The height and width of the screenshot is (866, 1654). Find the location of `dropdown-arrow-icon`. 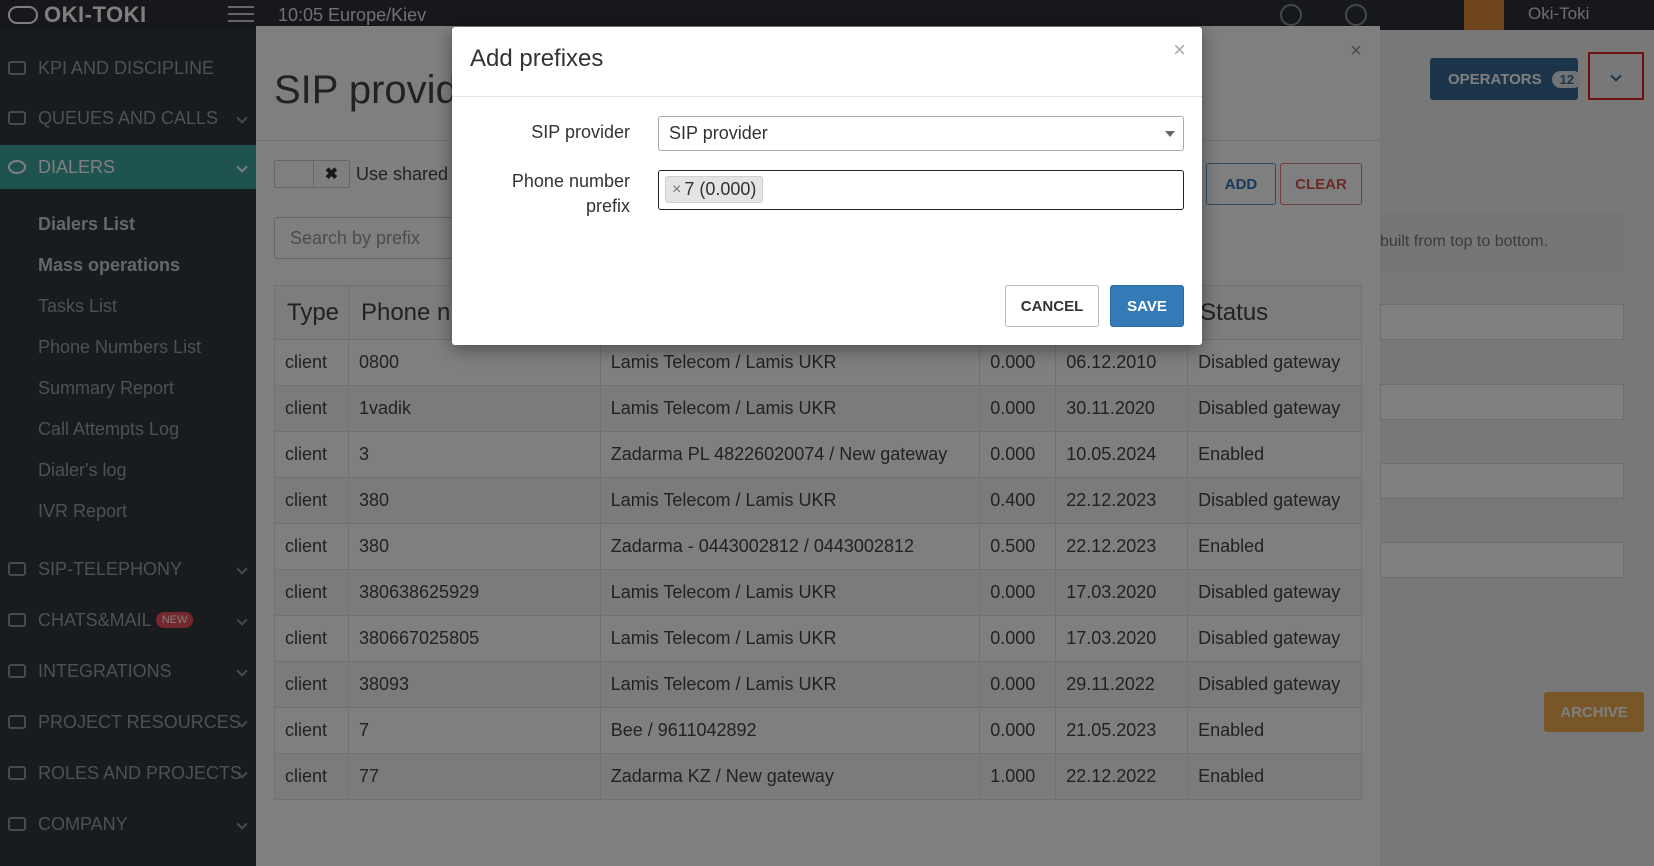

dropdown-arrow-icon is located at coordinates (1170, 134).